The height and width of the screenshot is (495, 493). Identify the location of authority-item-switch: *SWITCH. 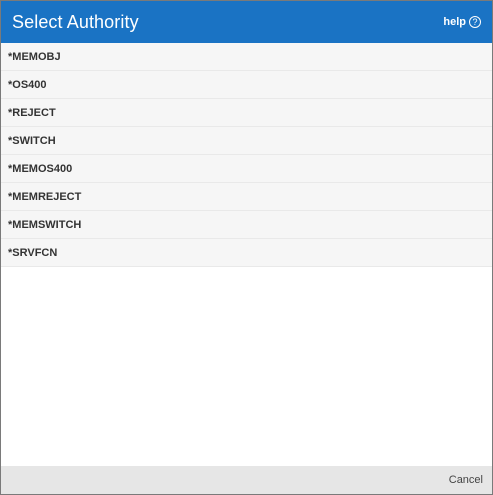
(246, 141).